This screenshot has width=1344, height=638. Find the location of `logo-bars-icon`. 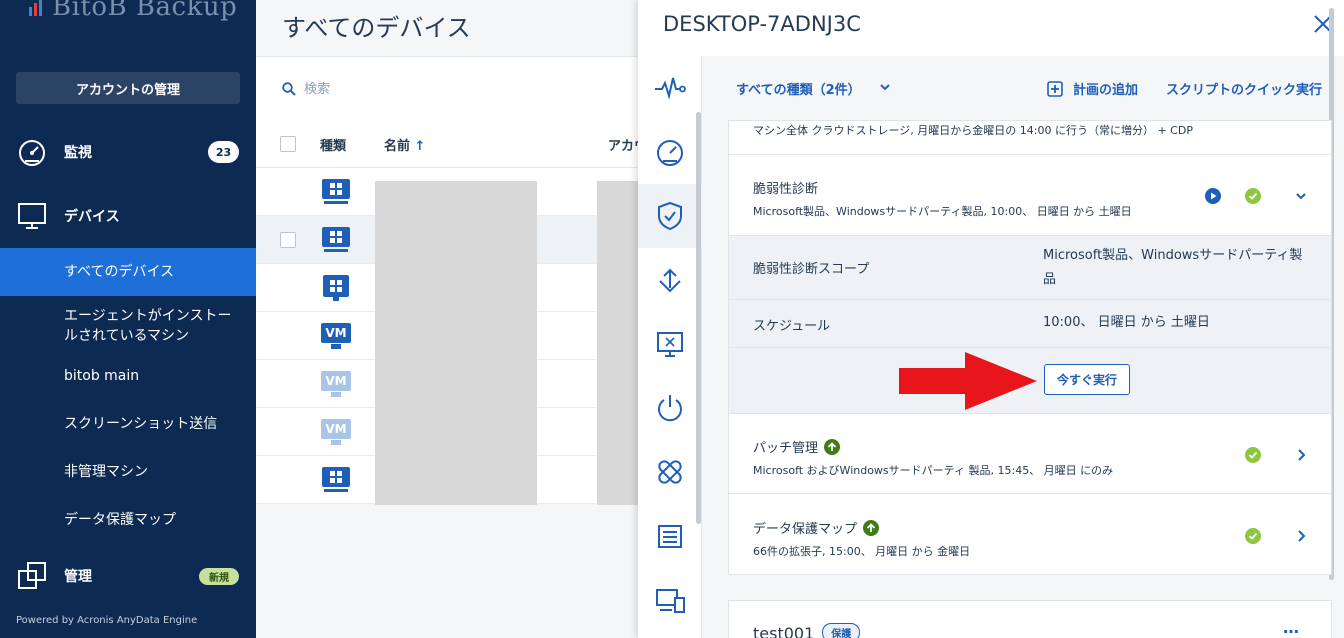

logo-bars-icon is located at coordinates (35, 8).